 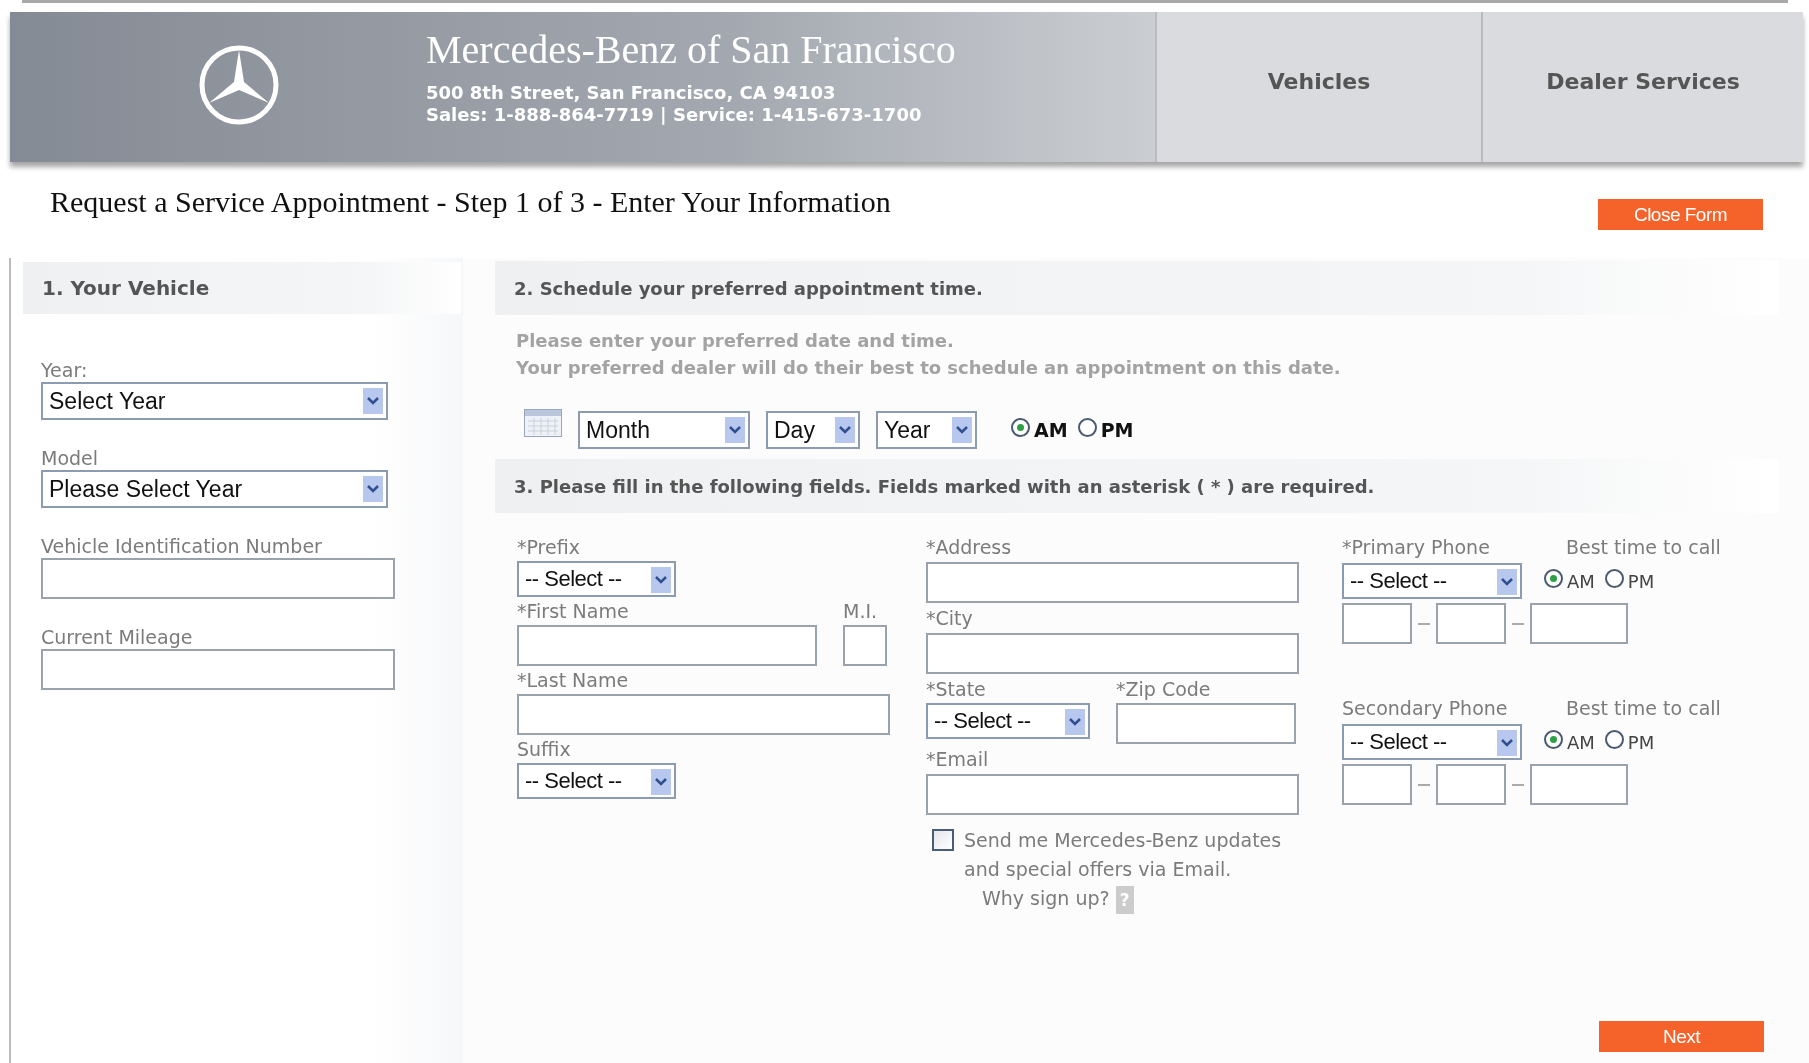 I want to click on field-label: *Last Name, so click(x=573, y=680).